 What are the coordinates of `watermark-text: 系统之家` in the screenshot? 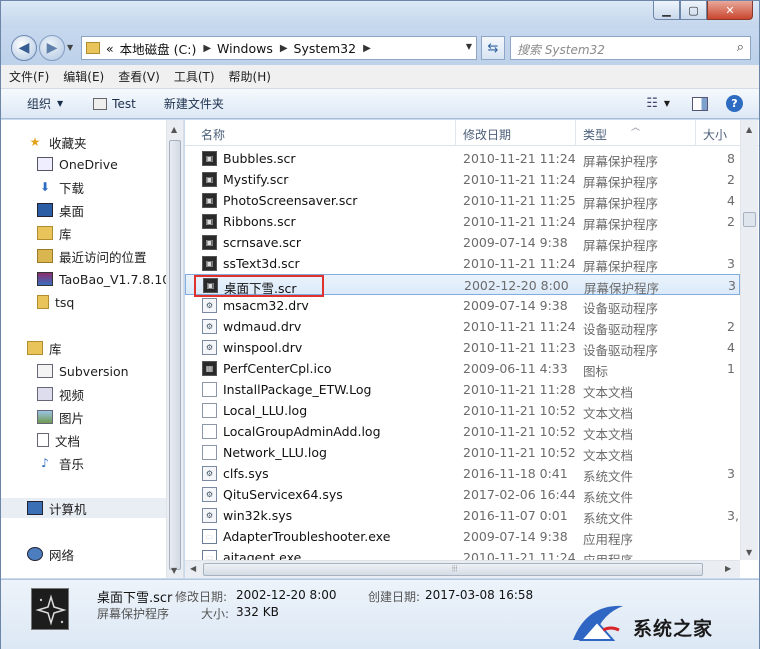 It's located at (673, 629).